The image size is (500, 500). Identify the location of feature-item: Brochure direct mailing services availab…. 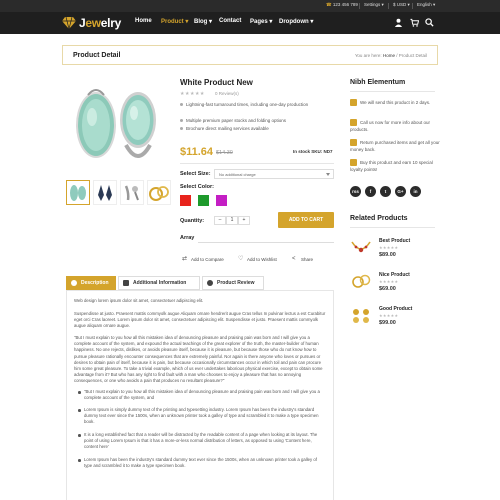
(255, 128).